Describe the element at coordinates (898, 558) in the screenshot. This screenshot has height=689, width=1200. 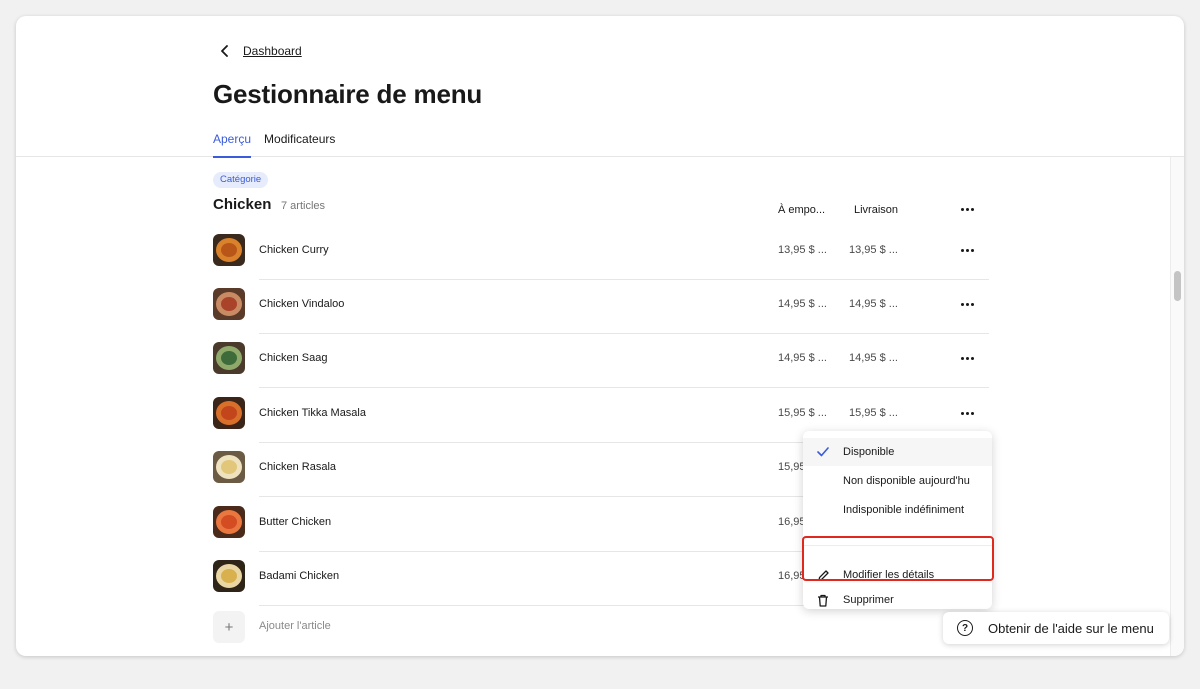
I see `highlight-outline` at that location.